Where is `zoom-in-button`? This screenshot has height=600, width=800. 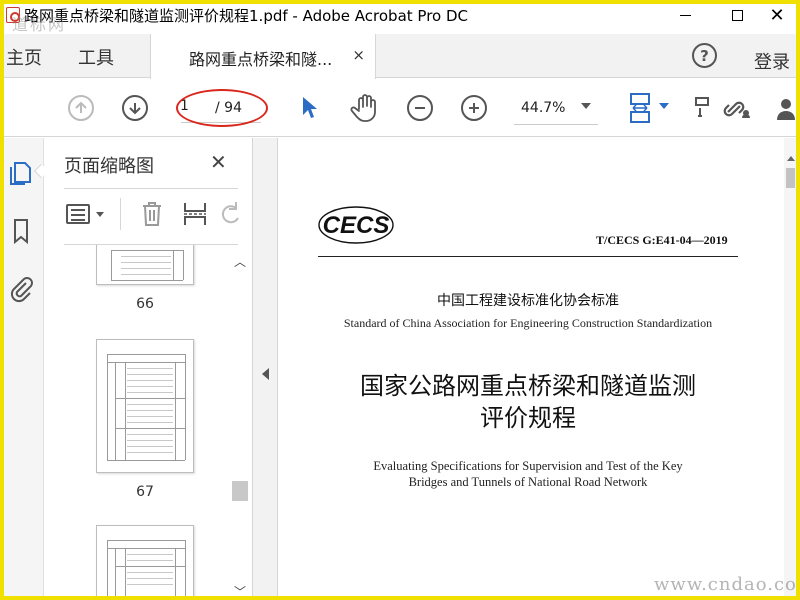
zoom-in-button is located at coordinates (474, 108).